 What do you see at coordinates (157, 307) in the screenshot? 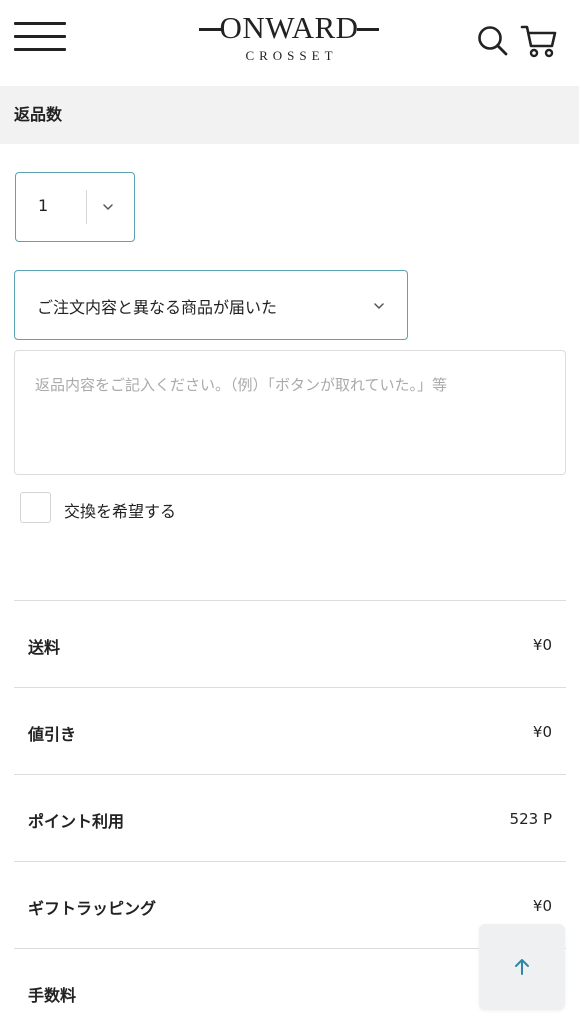
I see `return-reason-value: ご注文内容と異なる商品が届いた` at bounding box center [157, 307].